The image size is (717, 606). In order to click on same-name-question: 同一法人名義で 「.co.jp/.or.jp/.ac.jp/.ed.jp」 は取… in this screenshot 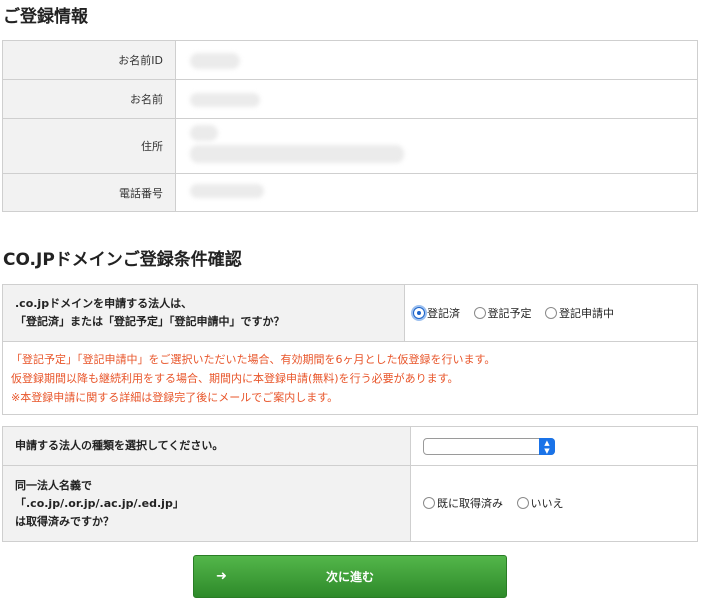, I will do `click(206, 503)`.